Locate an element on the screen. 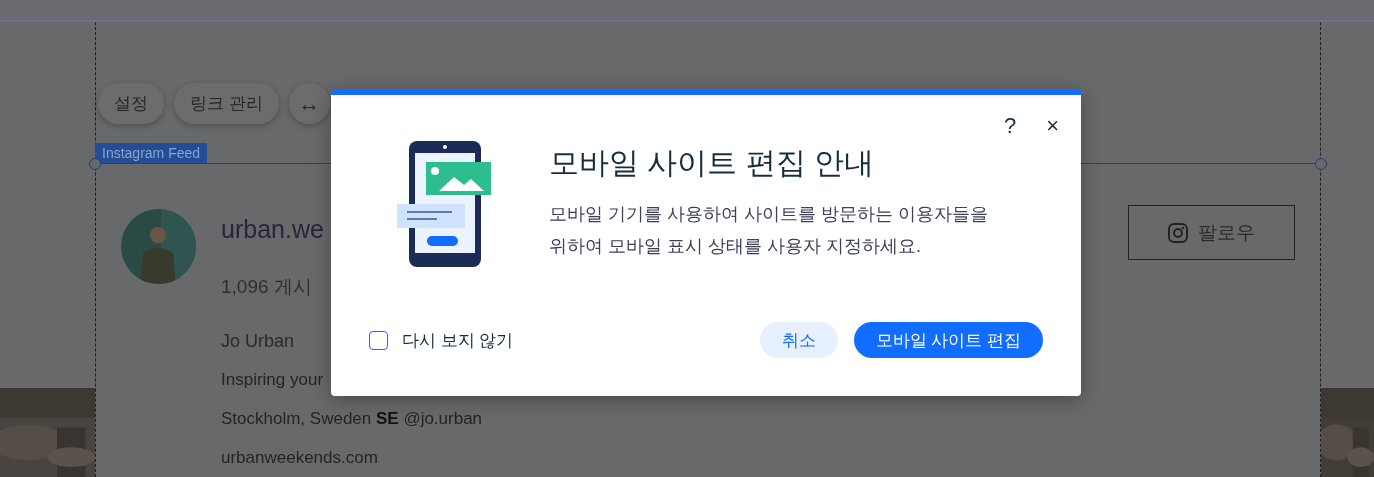  close-button: × is located at coordinates (1052, 126).